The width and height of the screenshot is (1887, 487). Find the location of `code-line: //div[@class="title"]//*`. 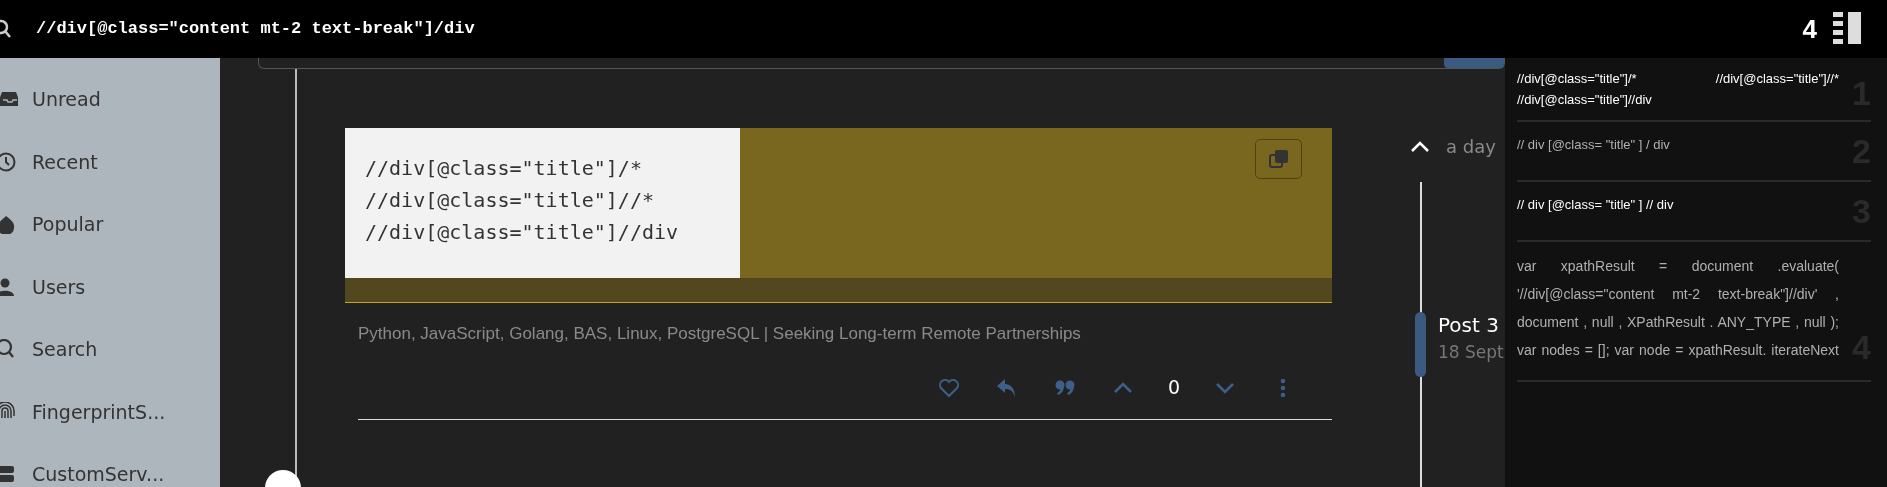

code-line: //div[@class="title"]//* is located at coordinates (509, 200).